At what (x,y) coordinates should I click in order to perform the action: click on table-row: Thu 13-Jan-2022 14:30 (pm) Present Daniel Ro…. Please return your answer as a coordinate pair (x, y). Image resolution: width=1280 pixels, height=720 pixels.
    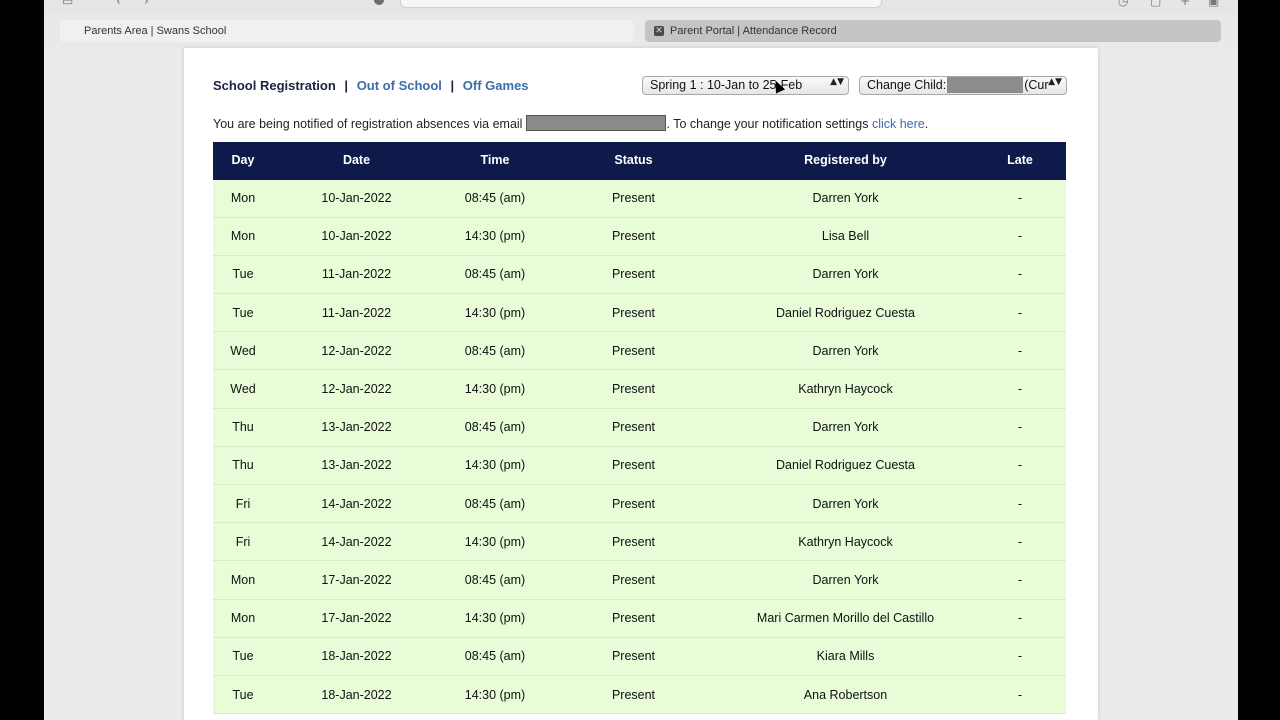
    Looking at the image, I should click on (639, 466).